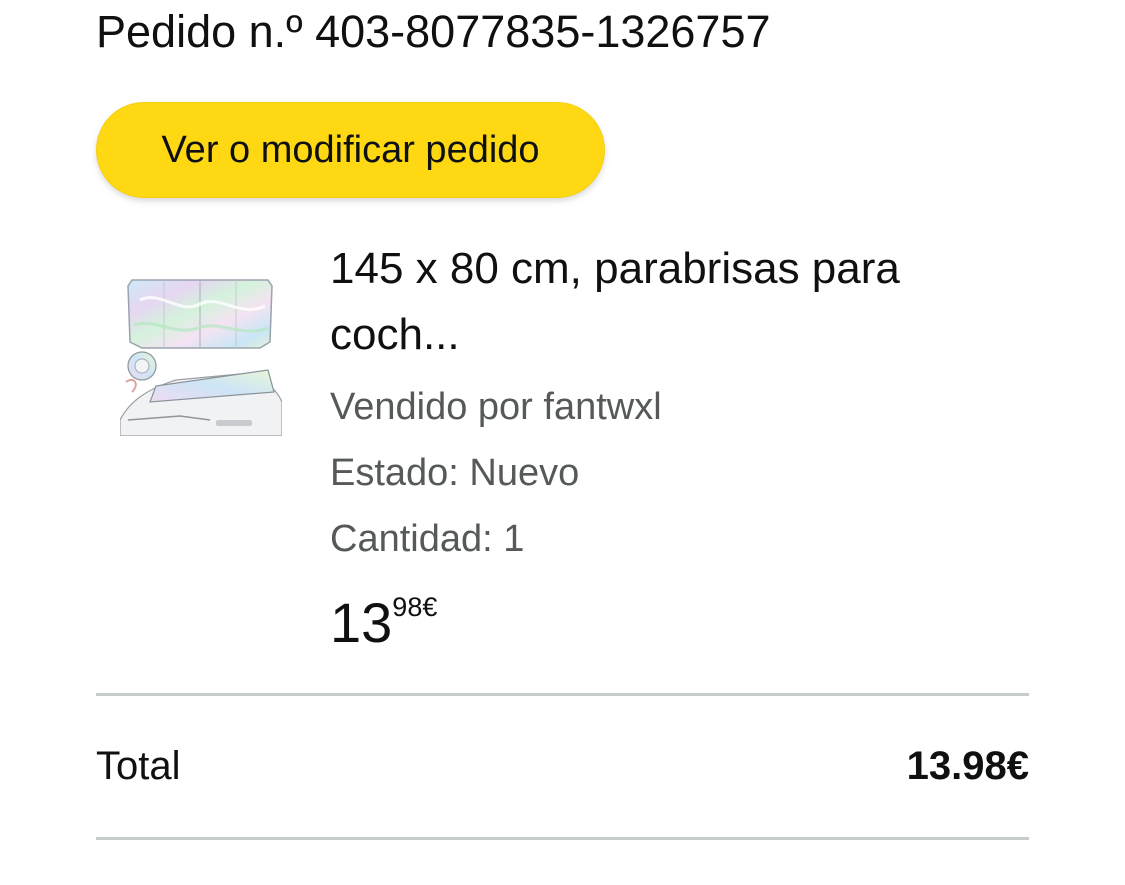  Describe the element at coordinates (138, 766) in the screenshot. I see `total-label: Total` at that location.